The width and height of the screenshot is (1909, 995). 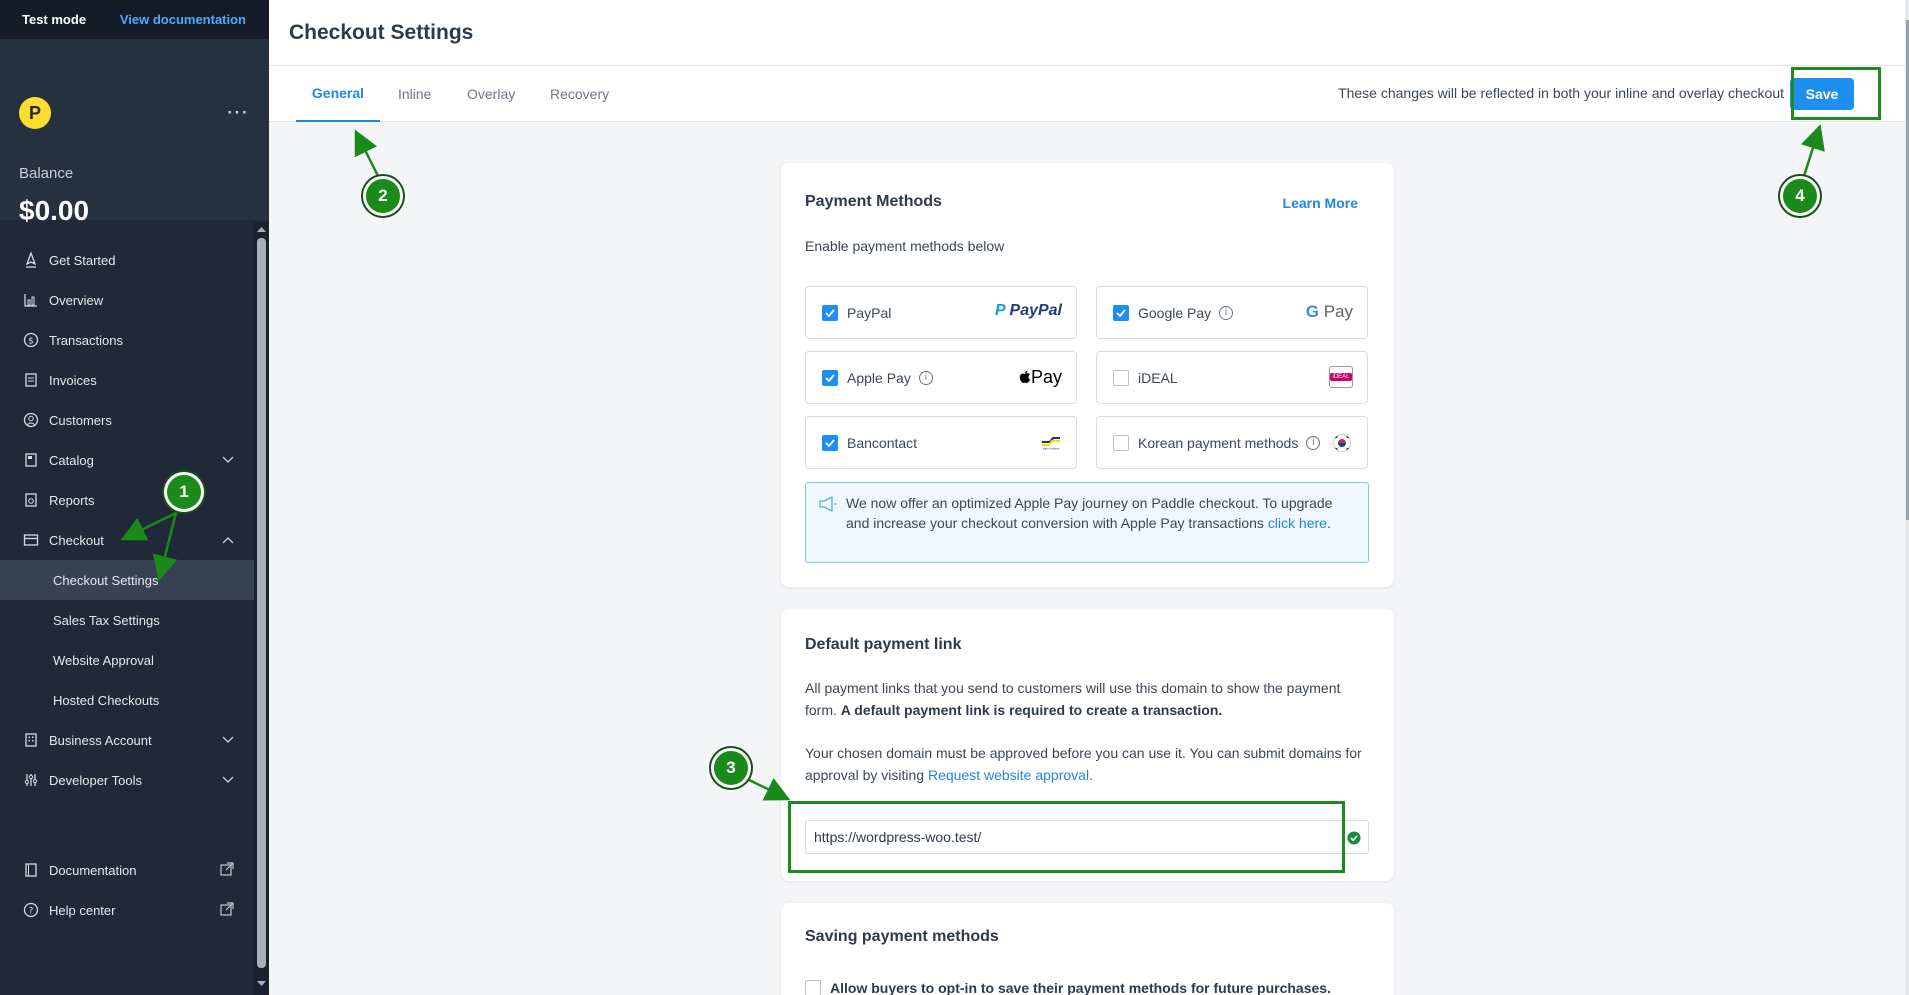 I want to click on payment-methods-subtitle: Enable payment methods below, so click(x=905, y=246).